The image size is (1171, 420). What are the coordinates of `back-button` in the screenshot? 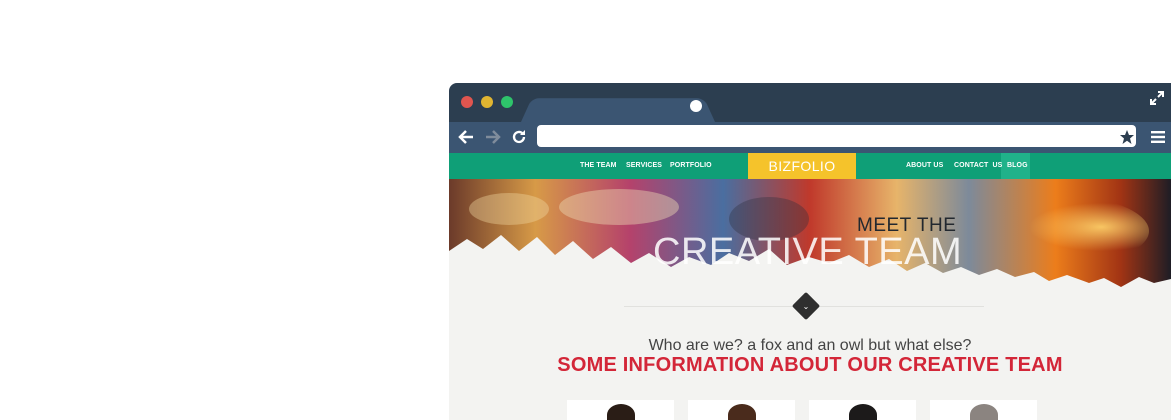 It's located at (466, 137).